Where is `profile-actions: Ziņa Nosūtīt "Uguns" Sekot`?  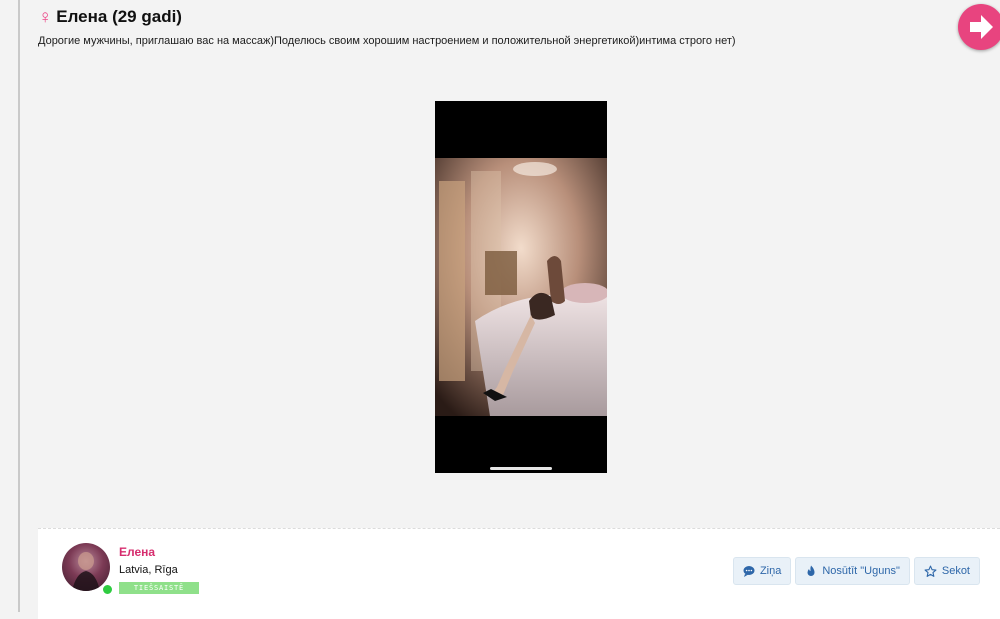
profile-actions: Ziņa Nosūtīt "Uguns" Sekot is located at coordinates (856, 571).